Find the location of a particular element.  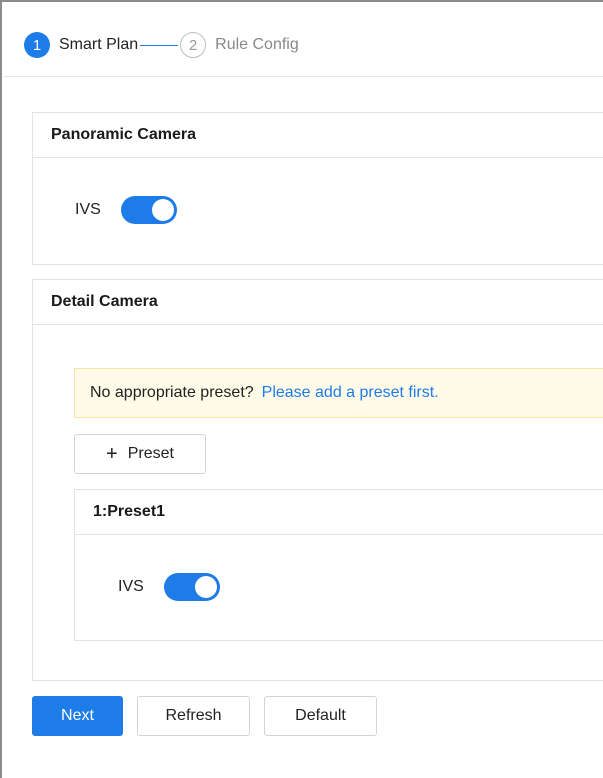

step-2-label: Rule Config is located at coordinates (257, 44).